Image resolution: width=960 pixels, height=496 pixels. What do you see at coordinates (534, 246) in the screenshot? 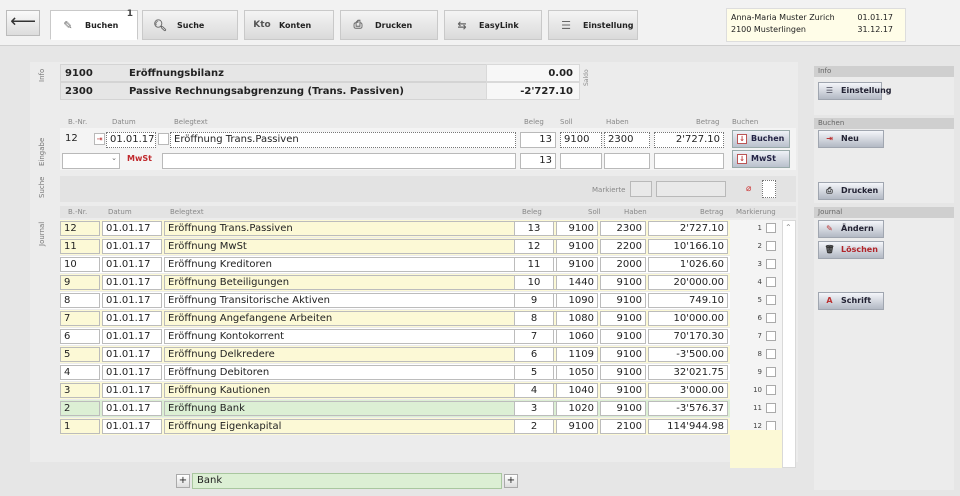
I see `cell-beleg: 12` at bounding box center [534, 246].